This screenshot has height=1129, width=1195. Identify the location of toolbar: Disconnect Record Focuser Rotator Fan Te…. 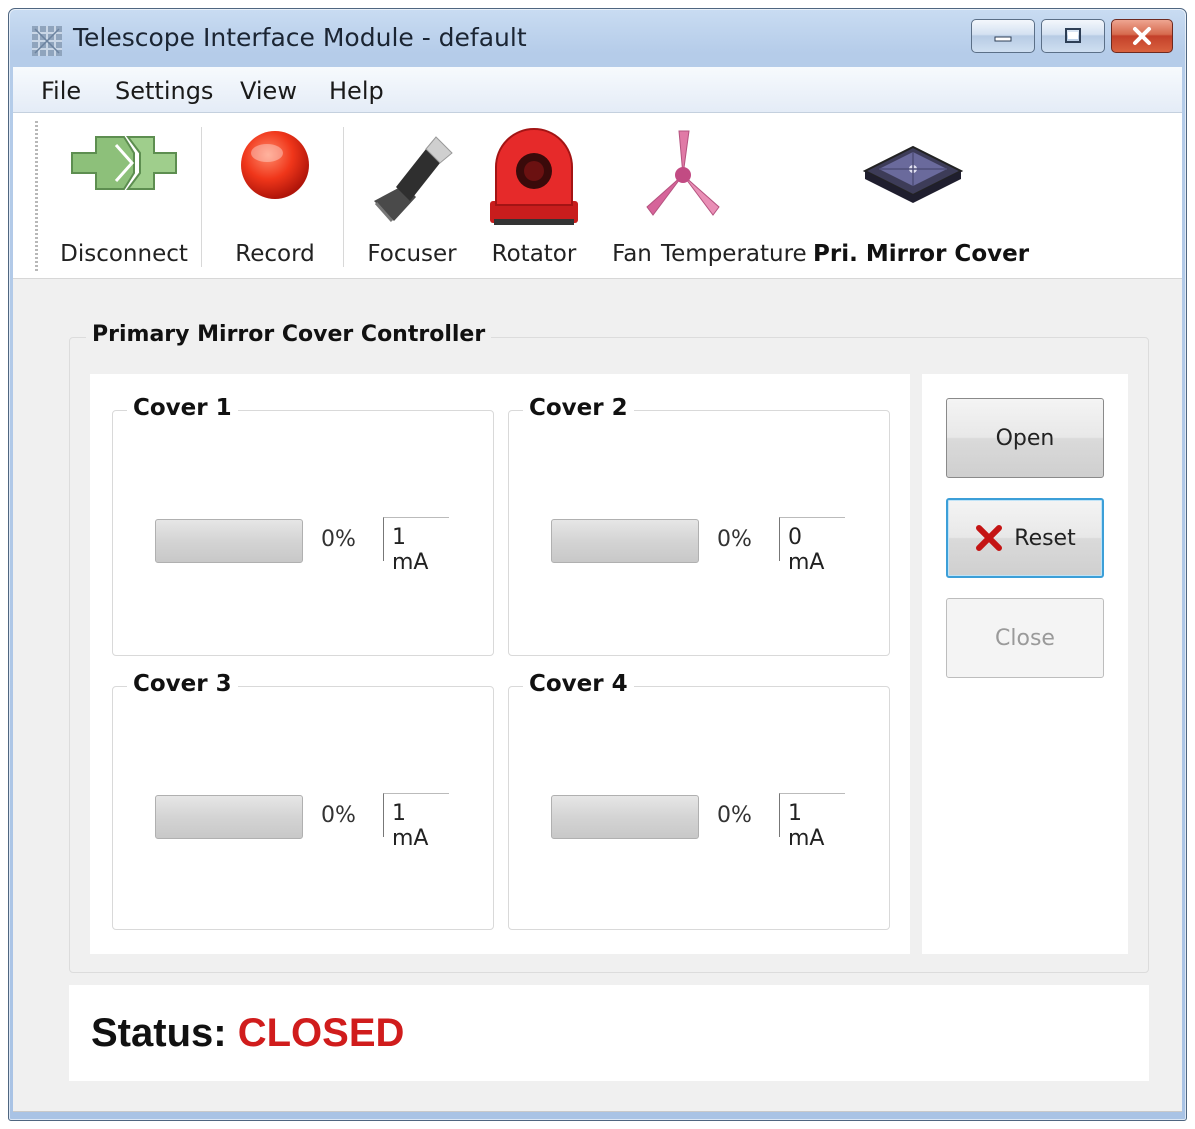
(597, 196).